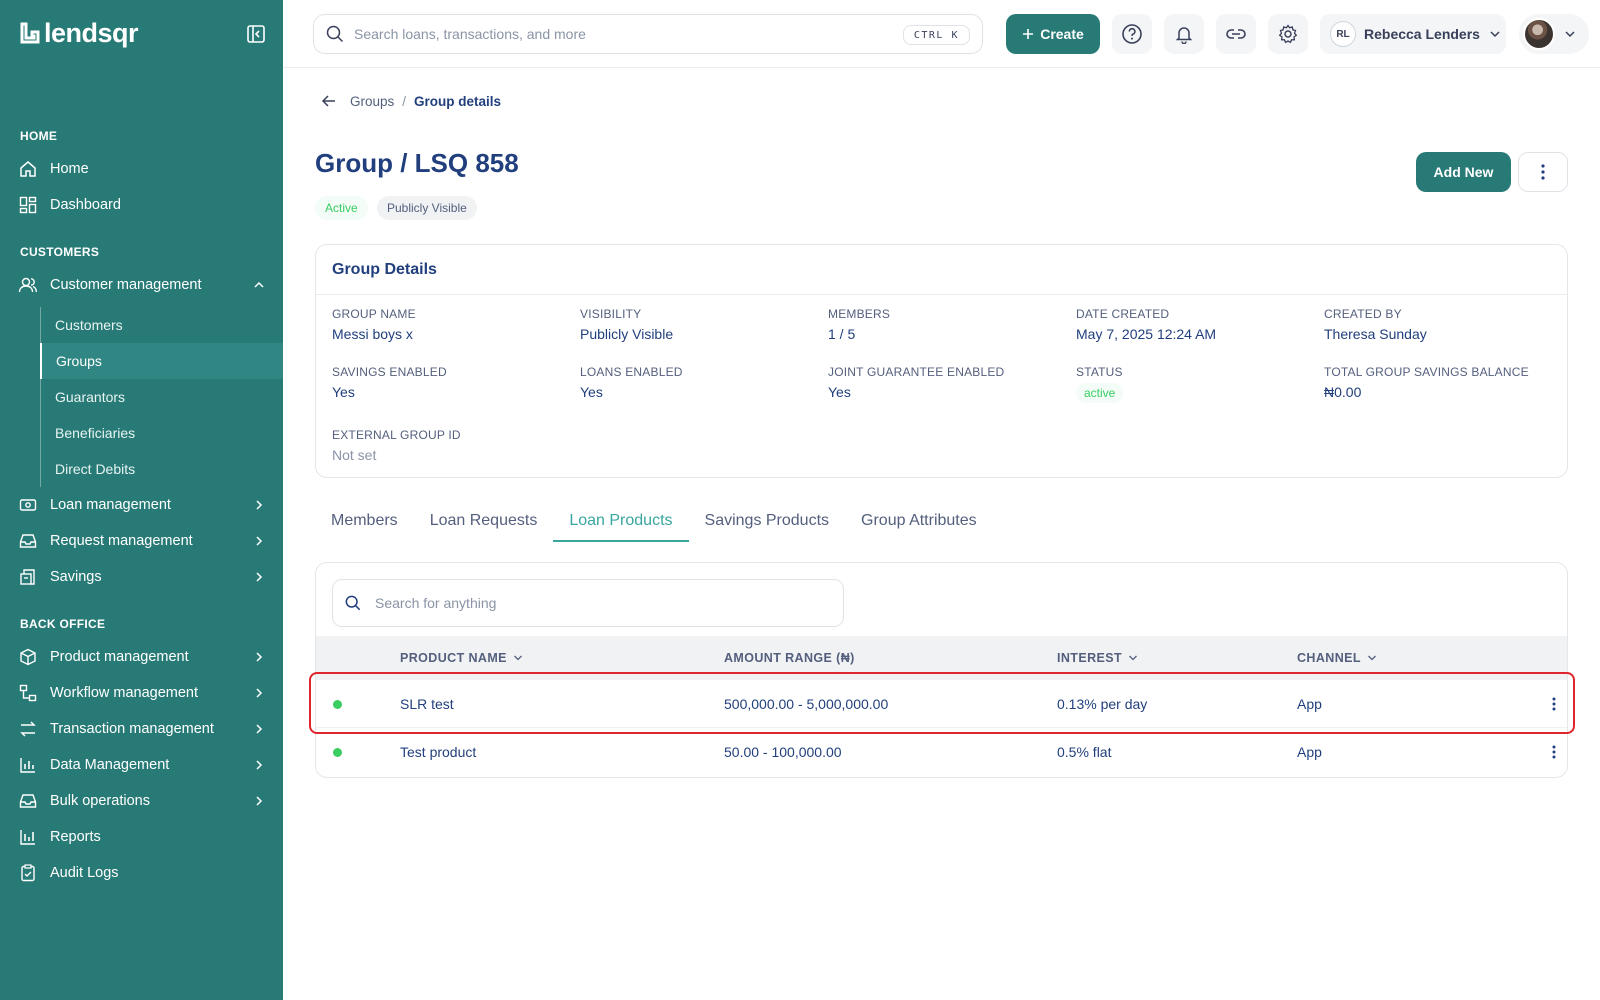 The width and height of the screenshot is (1600, 1000). I want to click on gear-icon, so click(1288, 34).